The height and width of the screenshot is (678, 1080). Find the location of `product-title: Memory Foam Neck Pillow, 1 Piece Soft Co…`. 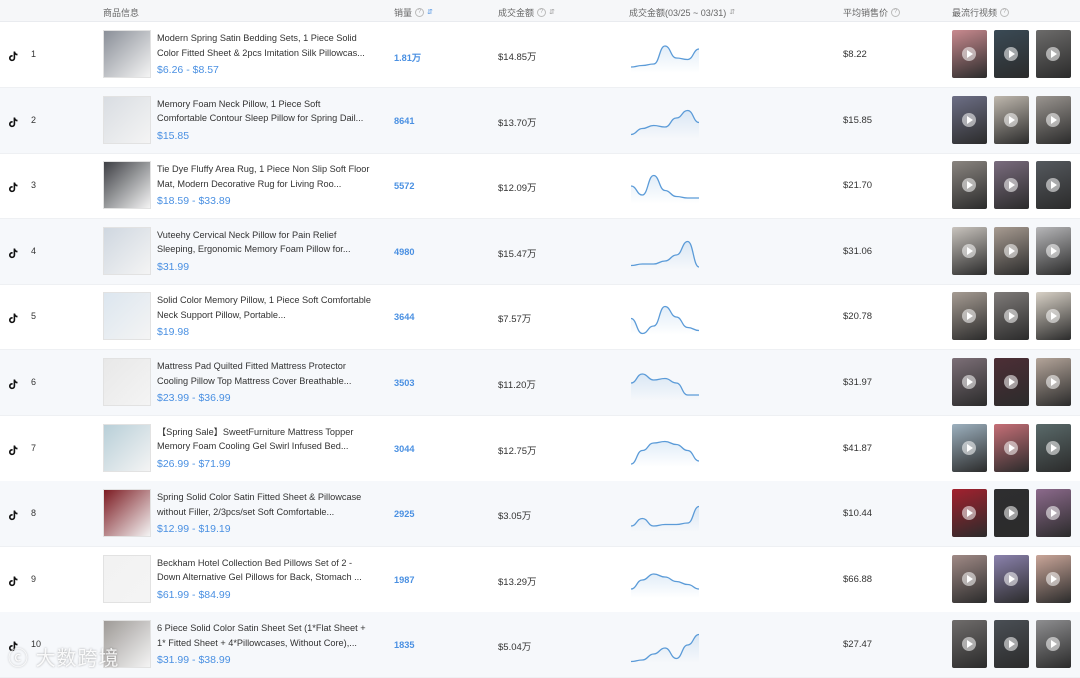

product-title: Memory Foam Neck Pillow, 1 Piece Soft Co… is located at coordinates (264, 111).